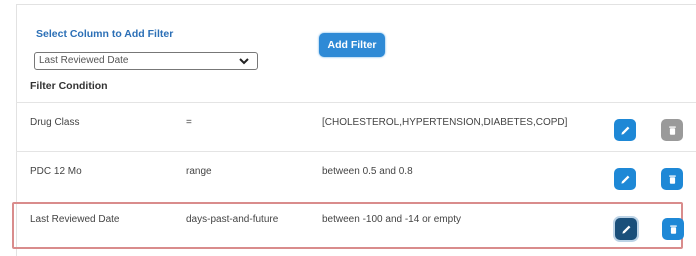 This screenshot has height=256, width=696. I want to click on chevron-down-icon, so click(244, 61).